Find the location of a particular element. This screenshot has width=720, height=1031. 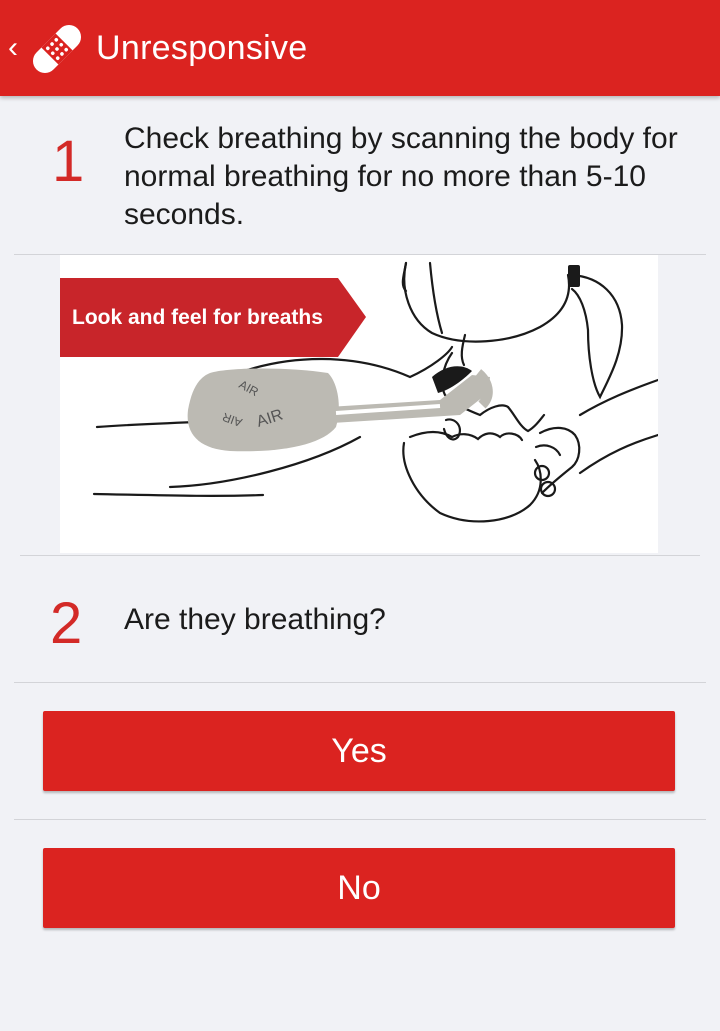

step-2-text: Are they breathing? is located at coordinates (255, 619).